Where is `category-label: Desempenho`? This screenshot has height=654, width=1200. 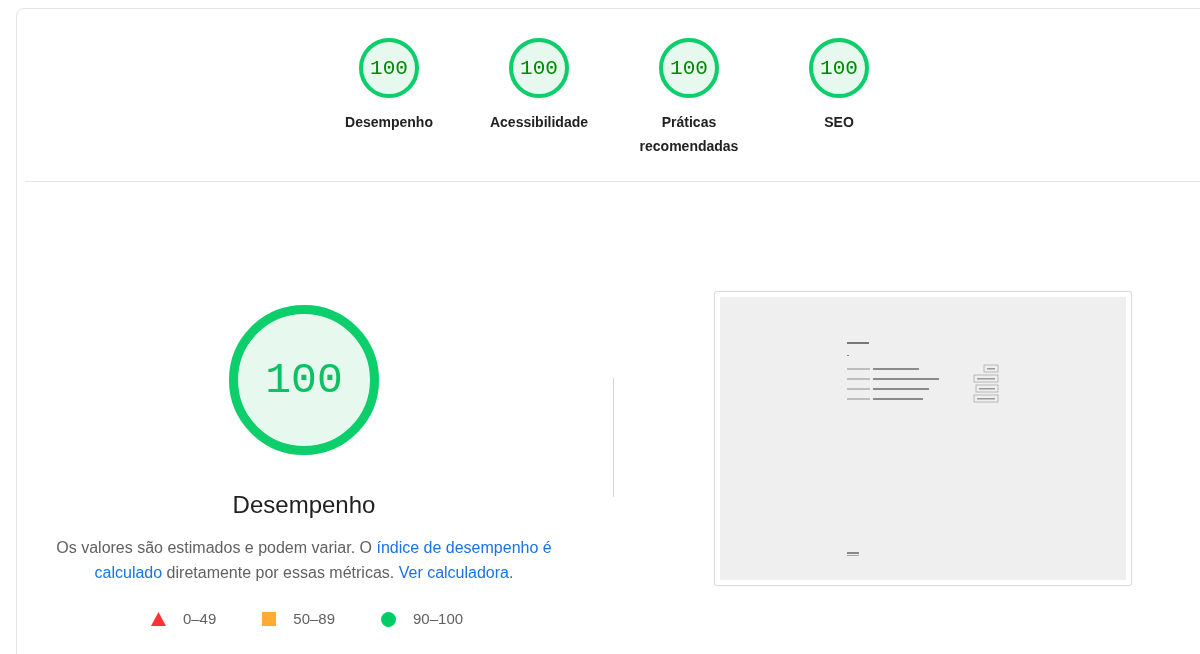
category-label: Desempenho is located at coordinates (389, 122).